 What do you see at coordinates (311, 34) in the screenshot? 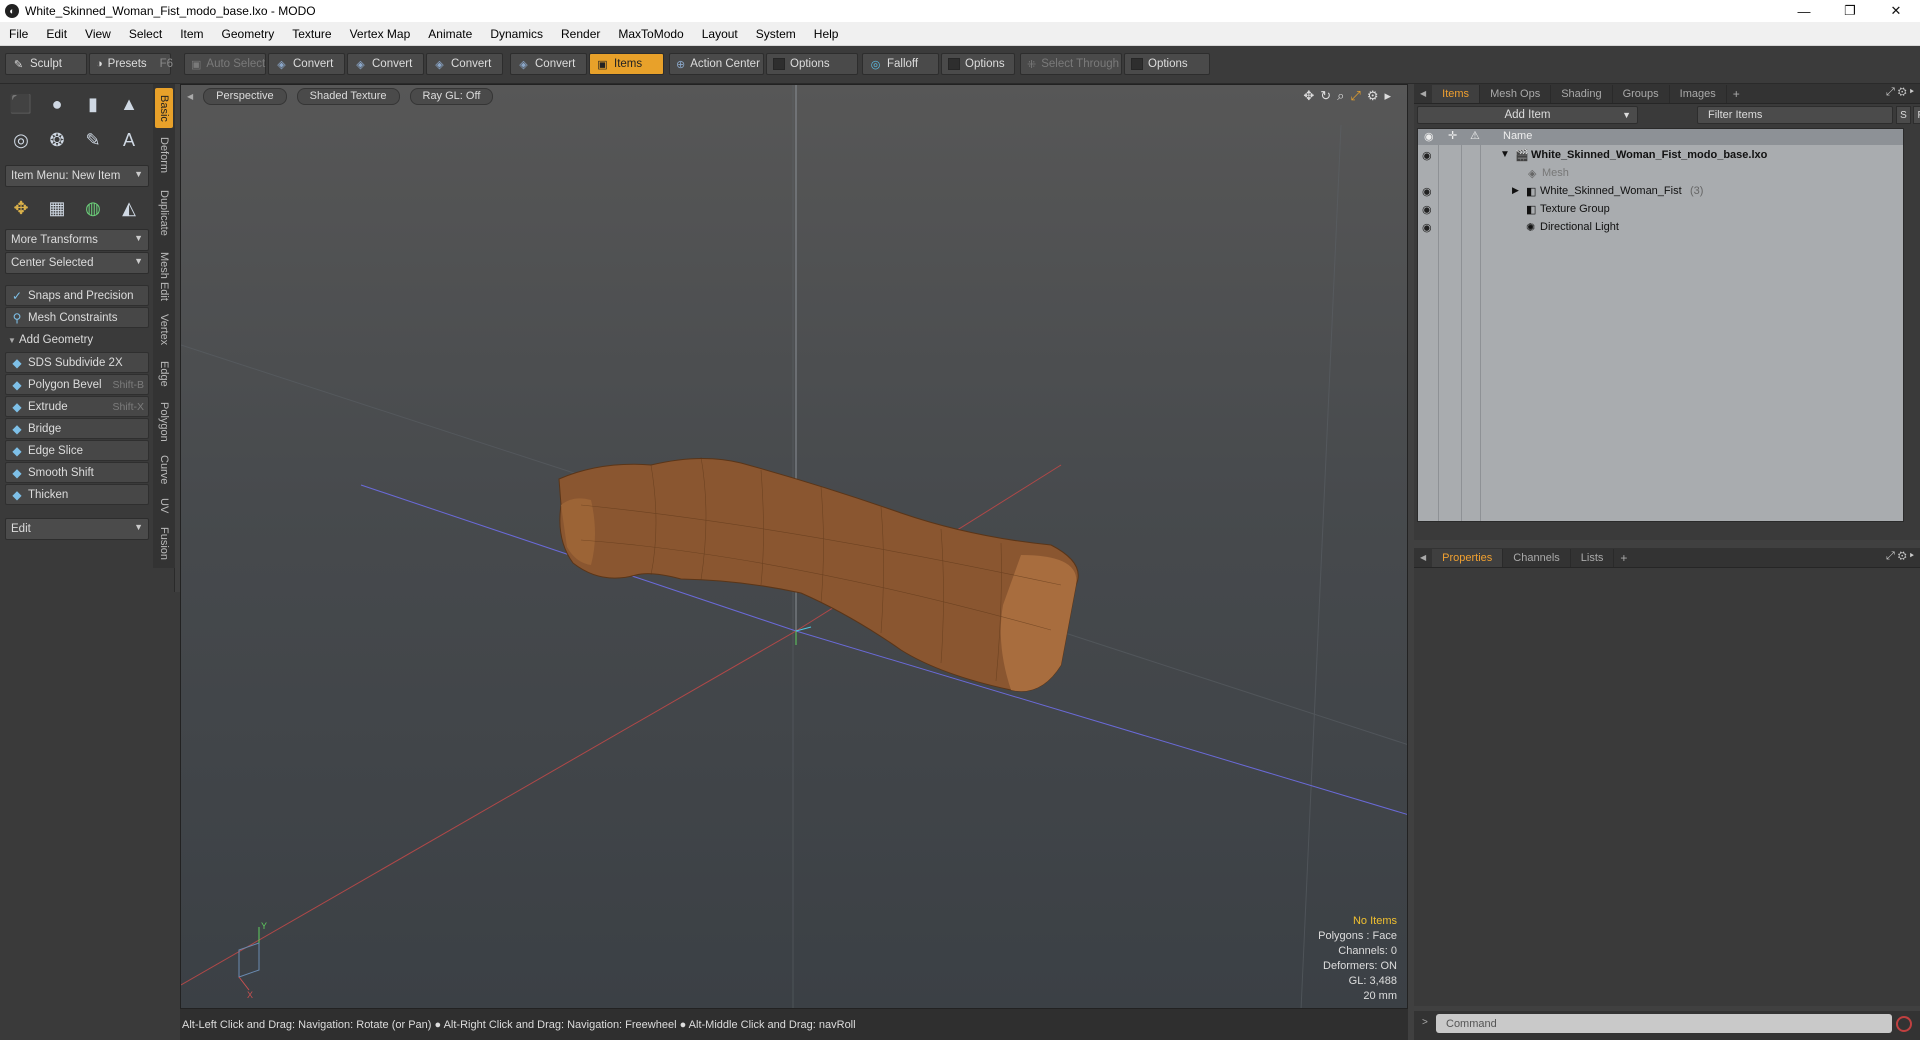
I see `menu-texture: Texture` at bounding box center [311, 34].